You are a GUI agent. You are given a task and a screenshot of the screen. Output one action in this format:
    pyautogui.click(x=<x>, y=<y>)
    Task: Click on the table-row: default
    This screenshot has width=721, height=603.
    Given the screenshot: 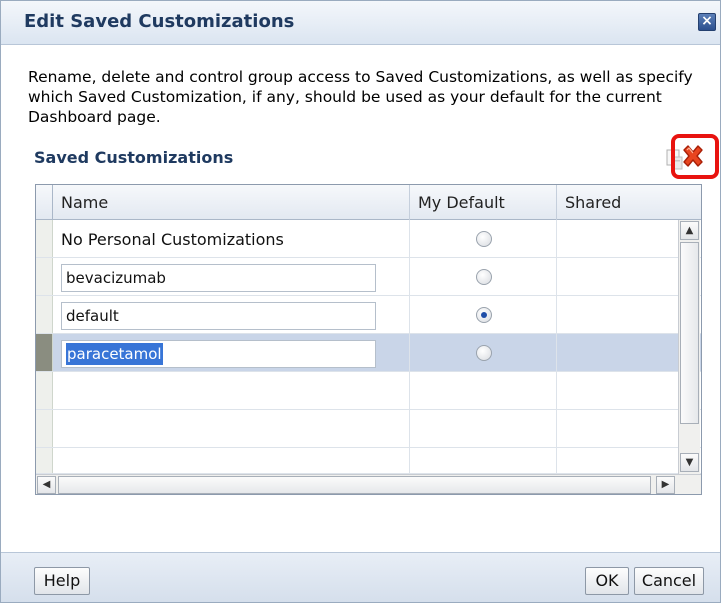 What is the action you would take?
    pyautogui.click(x=368, y=315)
    